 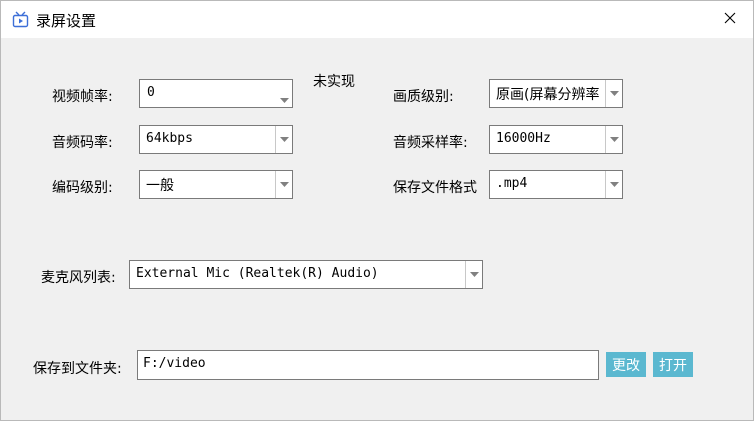 What do you see at coordinates (78, 278) in the screenshot?
I see `mic-label: 麦克风列表:` at bounding box center [78, 278].